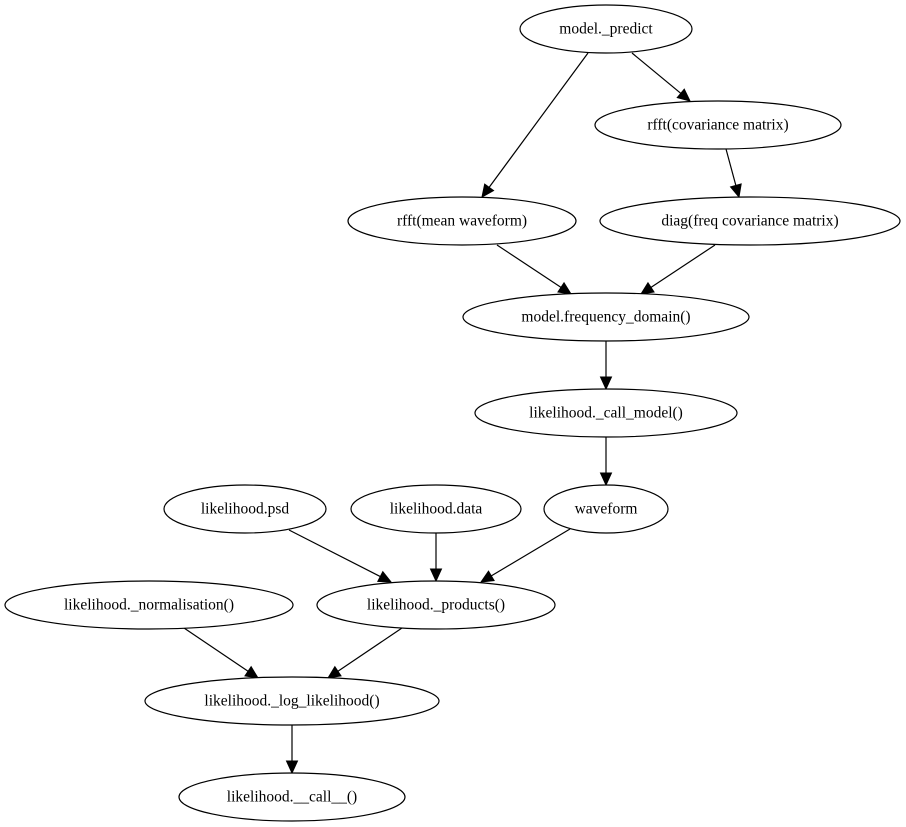  I want to click on node-model-freq-domain: model.frequency_domain(), so click(606, 317).